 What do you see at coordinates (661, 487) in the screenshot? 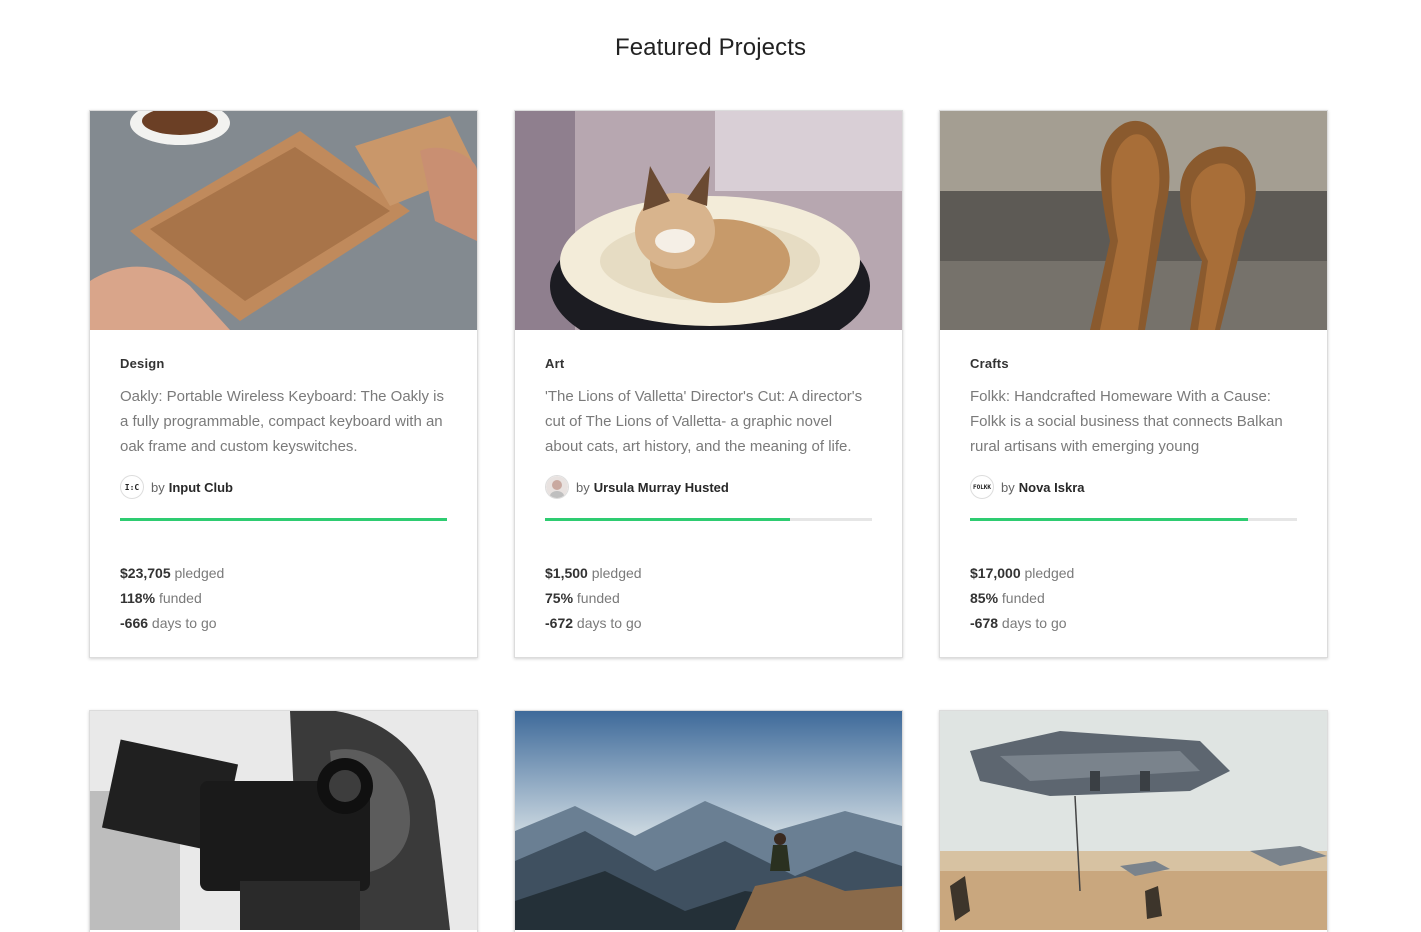
I see `creator-name-link: Ursula Murray Husted` at bounding box center [661, 487].